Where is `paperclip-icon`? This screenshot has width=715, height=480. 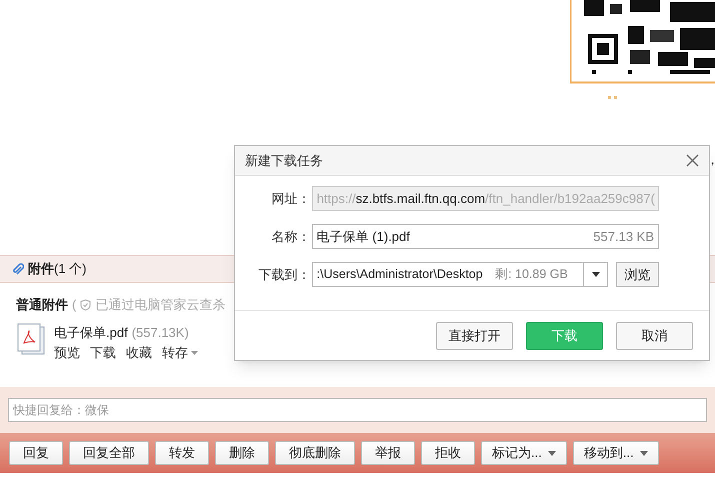
paperclip-icon is located at coordinates (18, 269).